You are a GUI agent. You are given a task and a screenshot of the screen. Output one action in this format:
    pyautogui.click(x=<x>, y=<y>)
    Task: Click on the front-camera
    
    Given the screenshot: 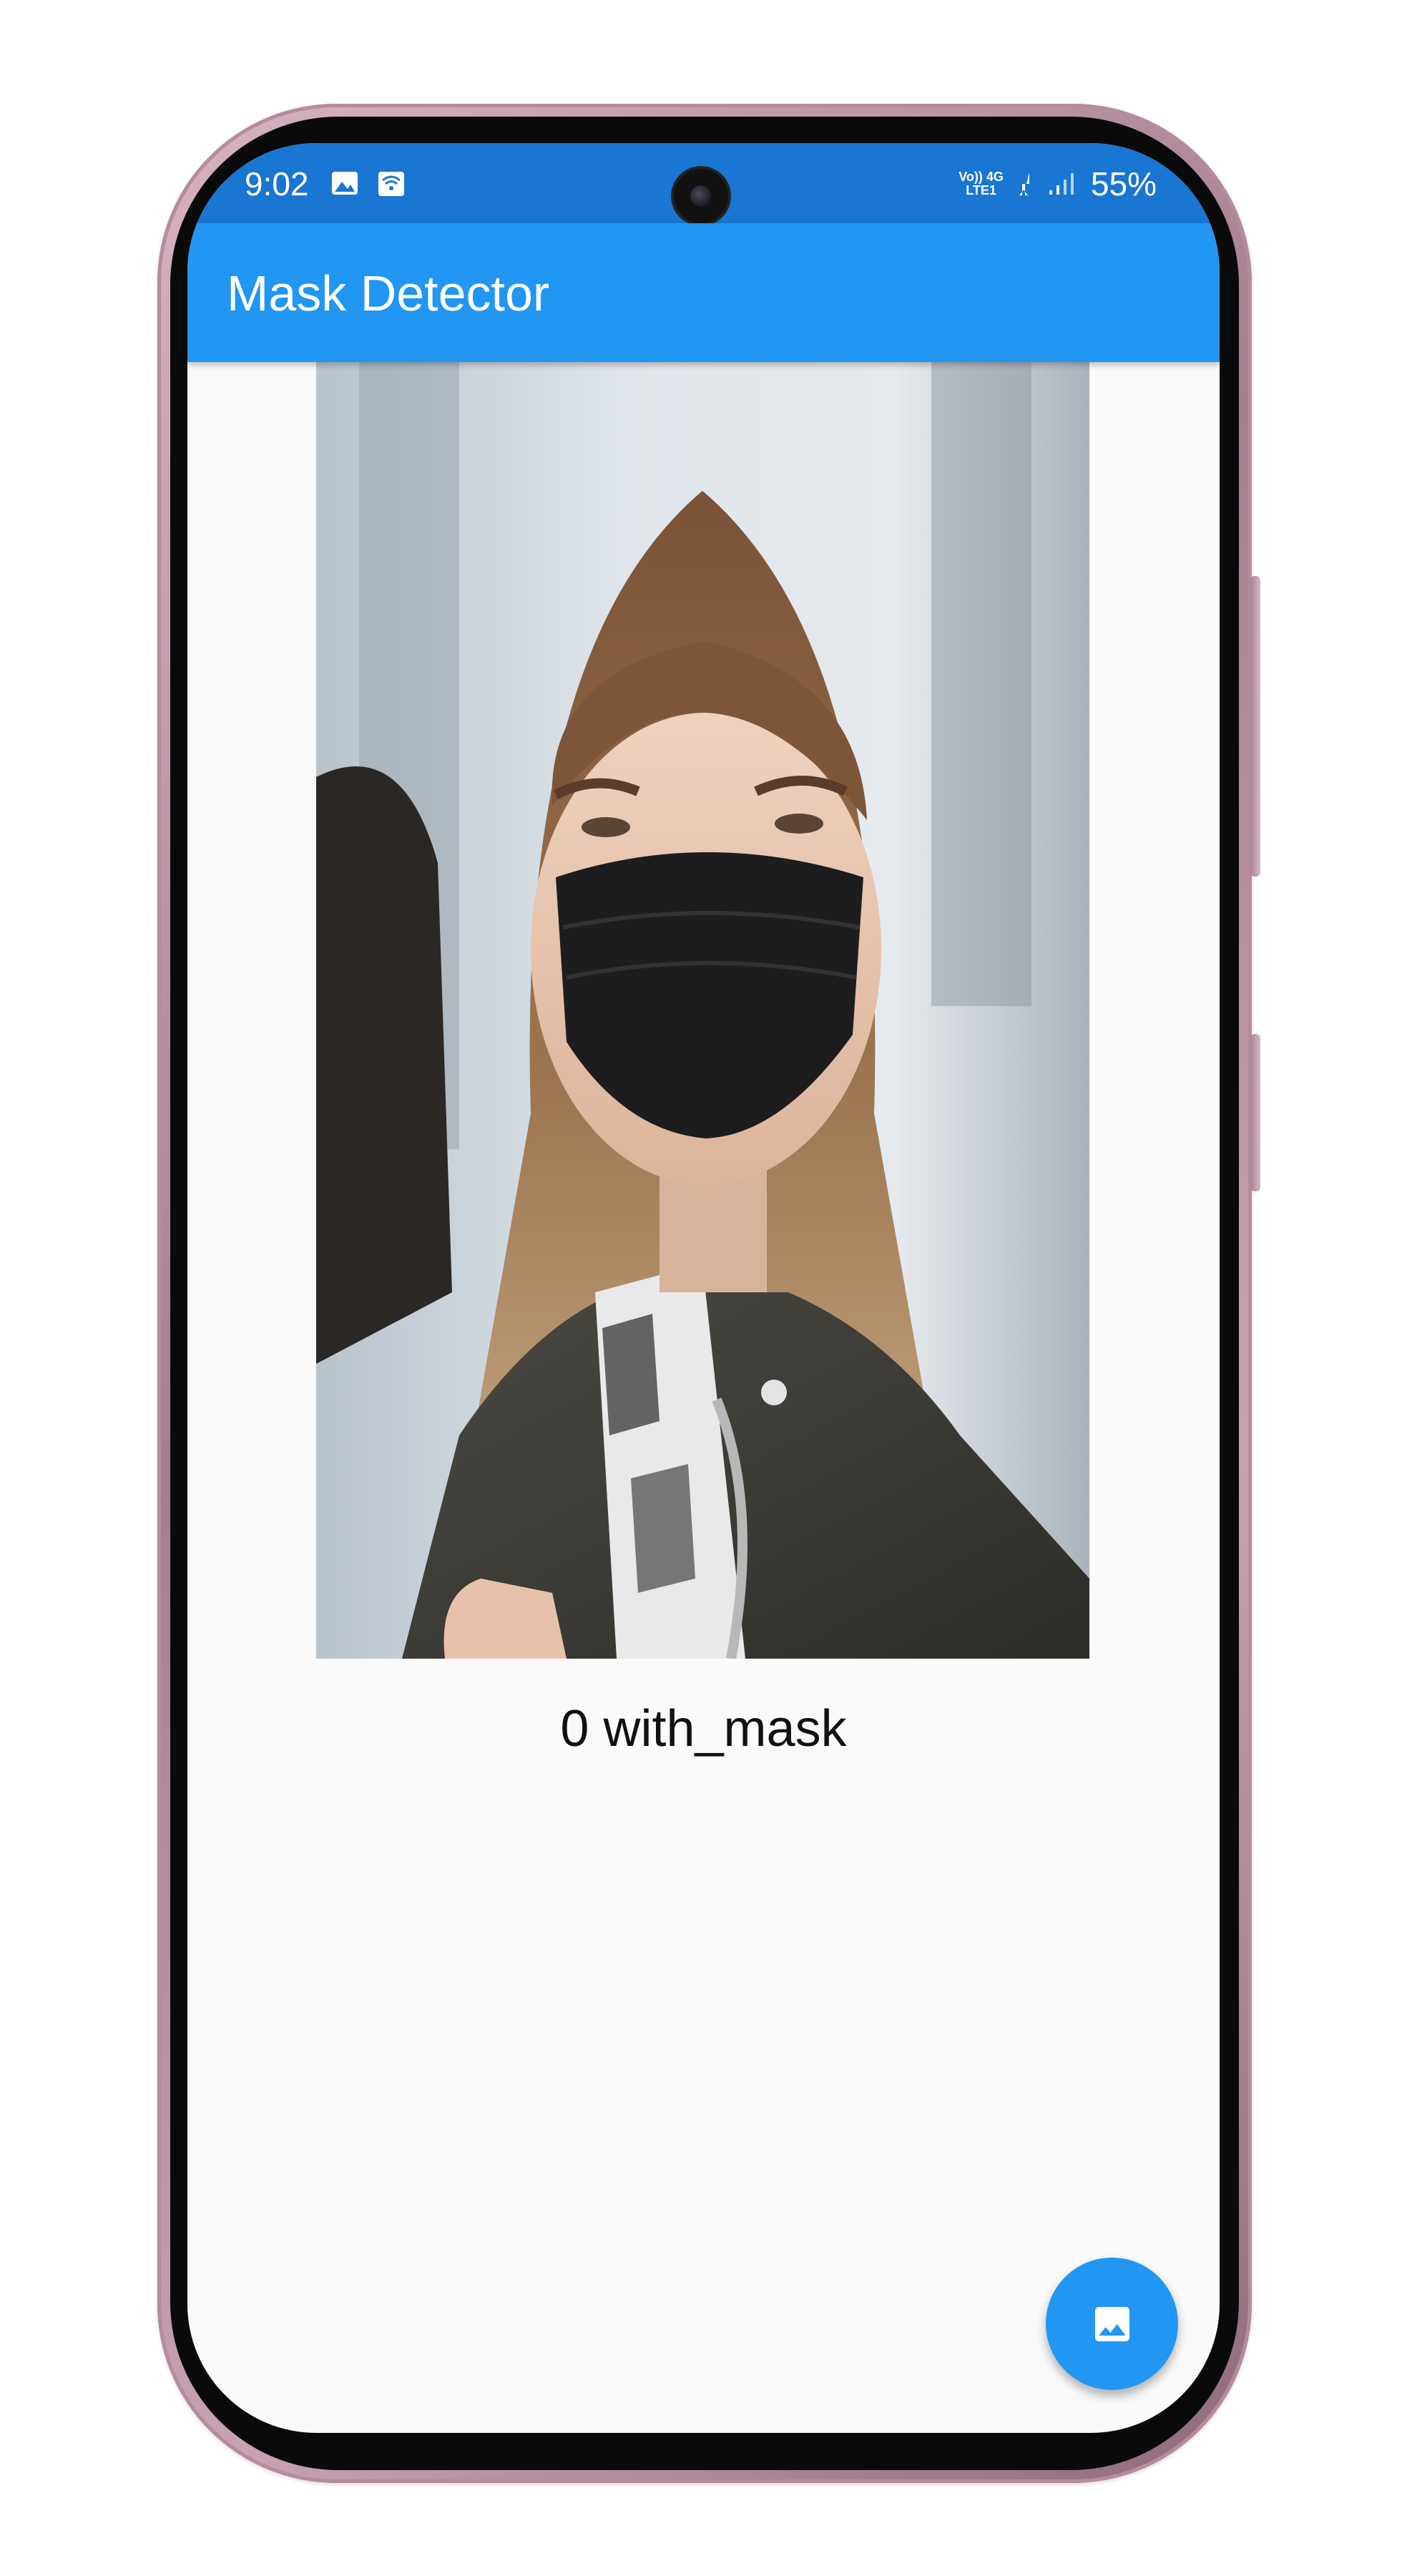 What is the action you would take?
    pyautogui.click(x=701, y=196)
    